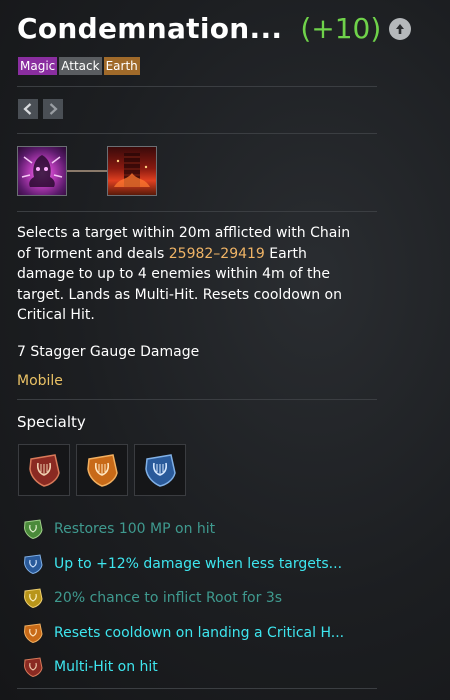 The width and height of the screenshot is (450, 700). I want to click on effect-item: 20% chance to inflict Root for 3s, so click(183, 598).